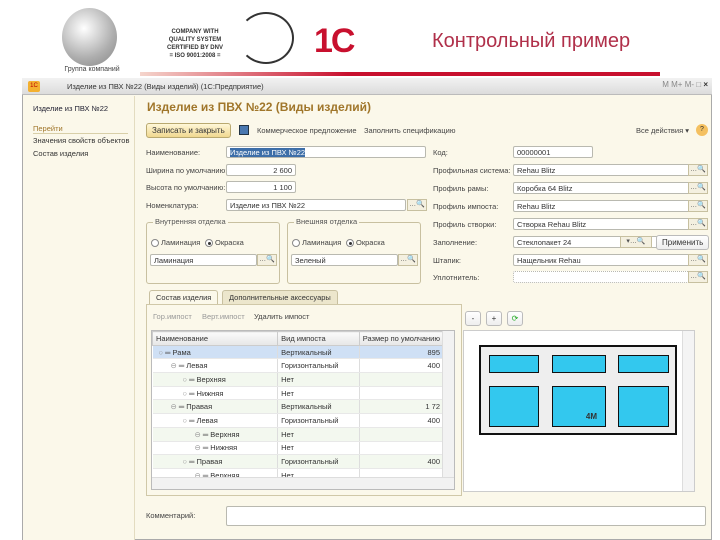 This screenshot has height=540, width=720. I want to click on column-header-type: Вид импоста, so click(318, 338).